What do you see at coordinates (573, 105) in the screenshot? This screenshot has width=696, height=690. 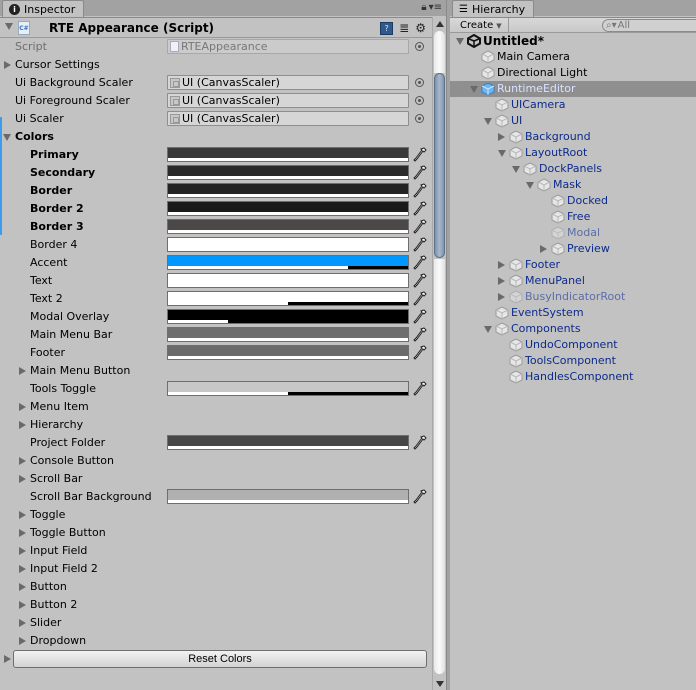 I see `hierarchy-item: UICamera` at bounding box center [573, 105].